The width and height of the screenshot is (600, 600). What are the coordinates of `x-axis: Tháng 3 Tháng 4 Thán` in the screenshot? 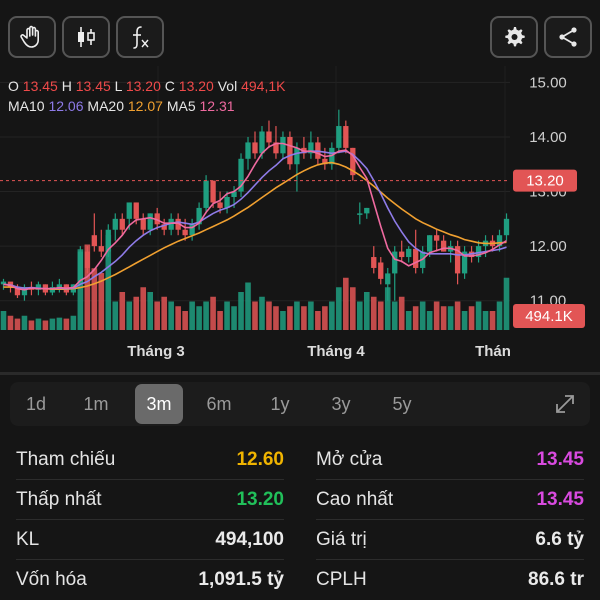 It's located at (319, 351).